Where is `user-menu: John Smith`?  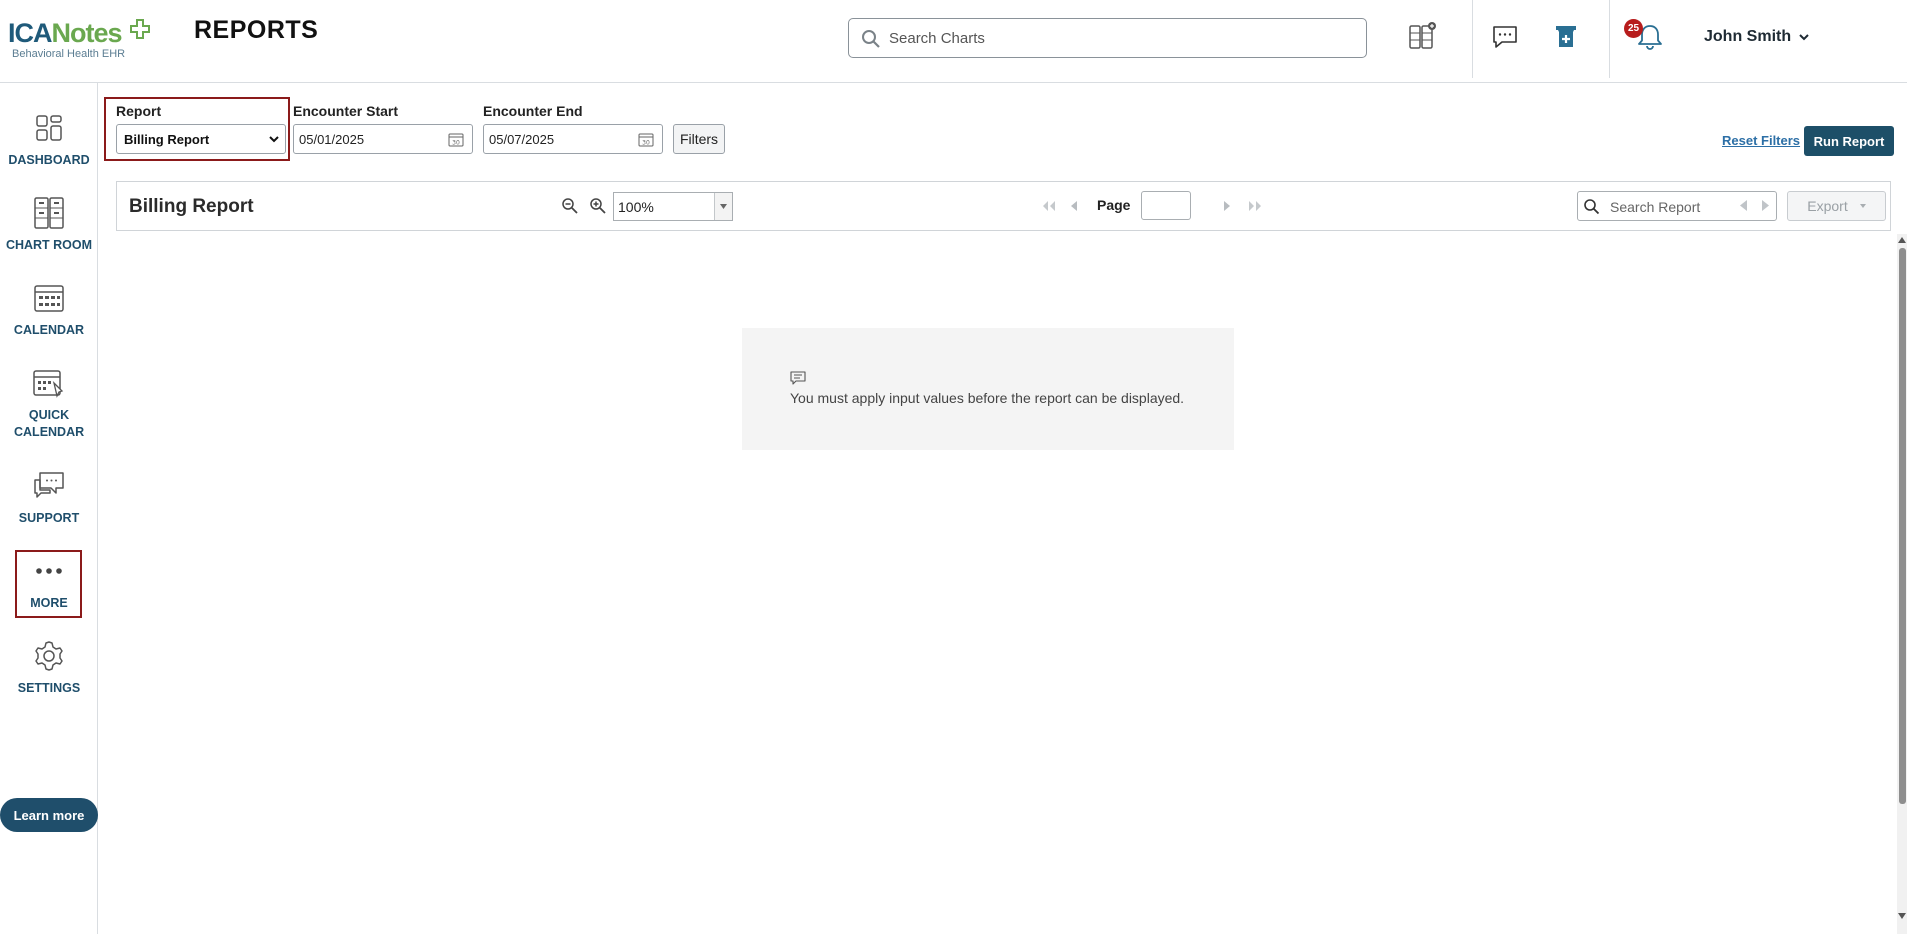
user-menu: John Smith is located at coordinates (1756, 37).